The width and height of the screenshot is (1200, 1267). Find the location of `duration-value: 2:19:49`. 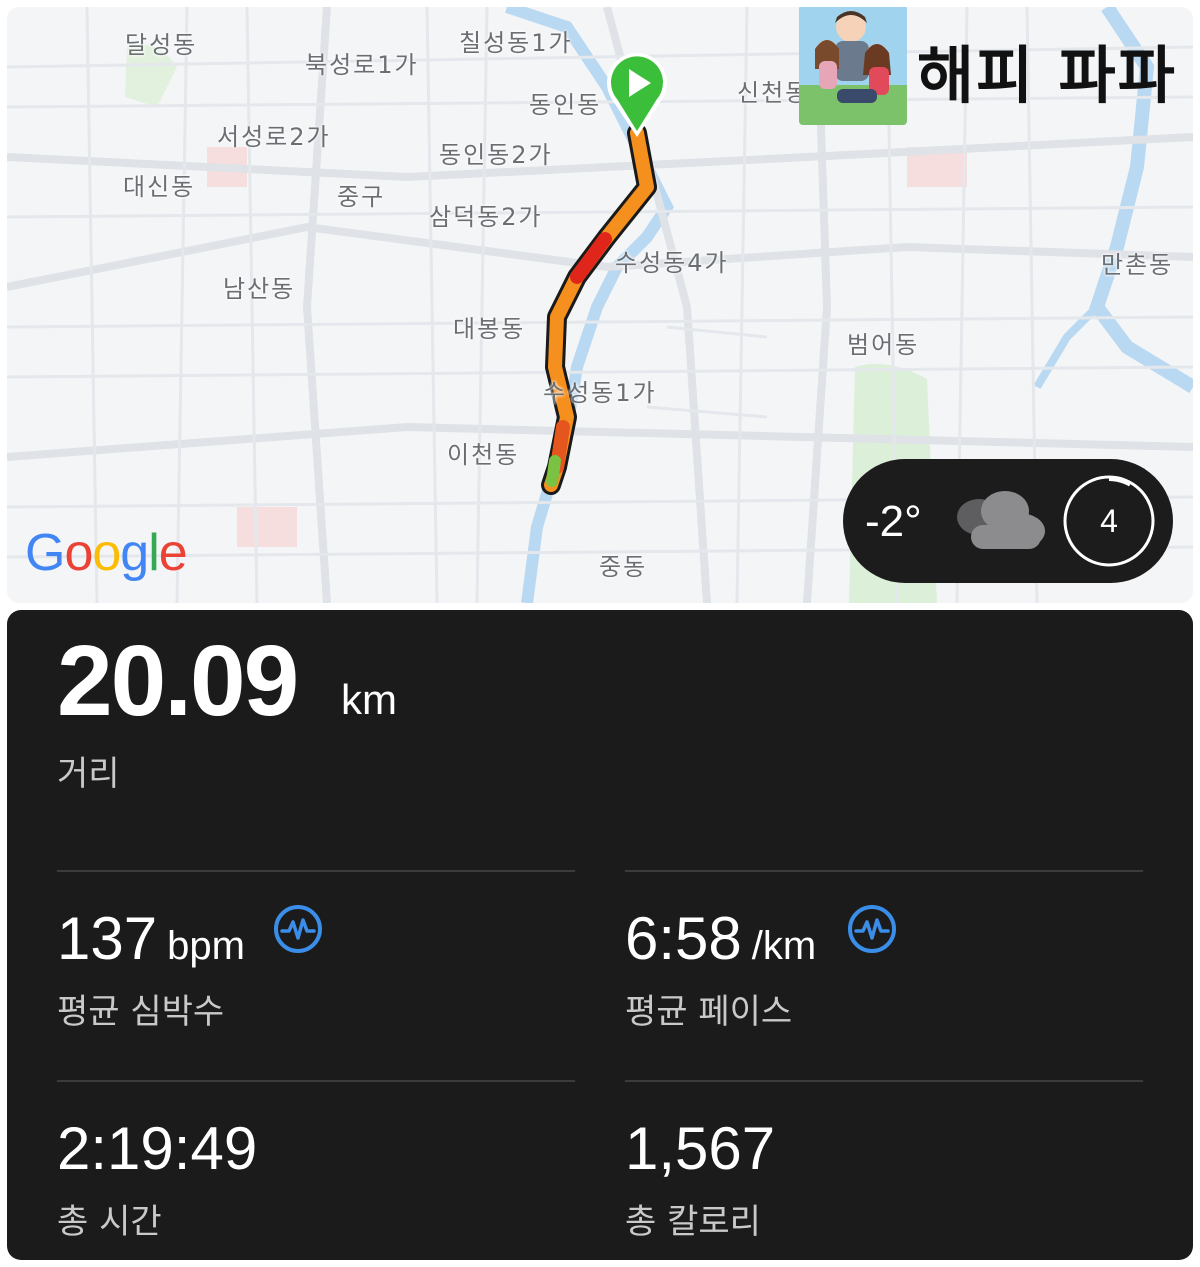

duration-value: 2:19:49 is located at coordinates (157, 1148).